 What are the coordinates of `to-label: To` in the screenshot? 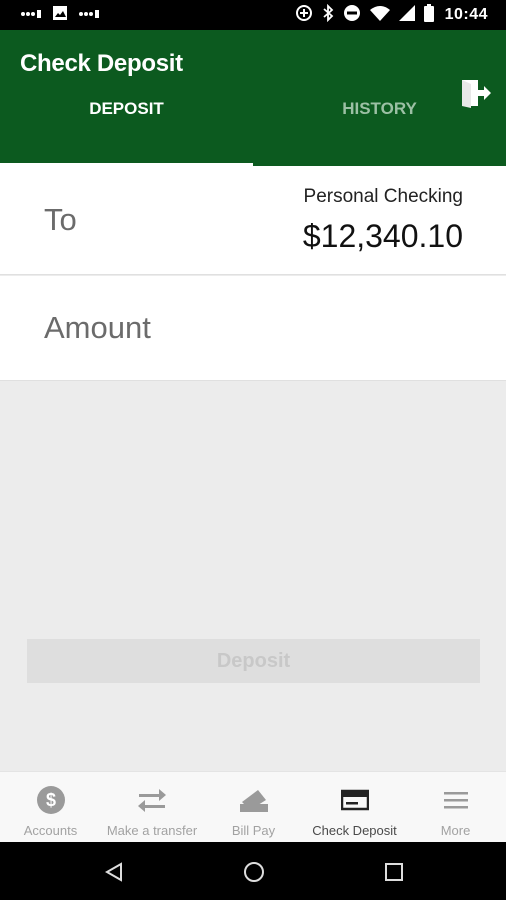 It's located at (60, 219).